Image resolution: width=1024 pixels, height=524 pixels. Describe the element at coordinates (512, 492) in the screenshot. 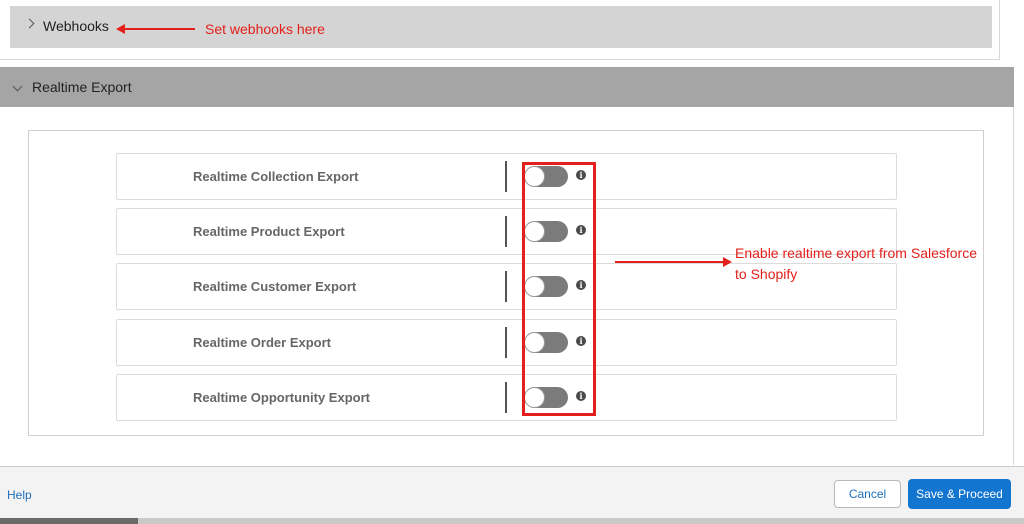

I see `footer-bar: Help Cancel Save & Proceed` at that location.